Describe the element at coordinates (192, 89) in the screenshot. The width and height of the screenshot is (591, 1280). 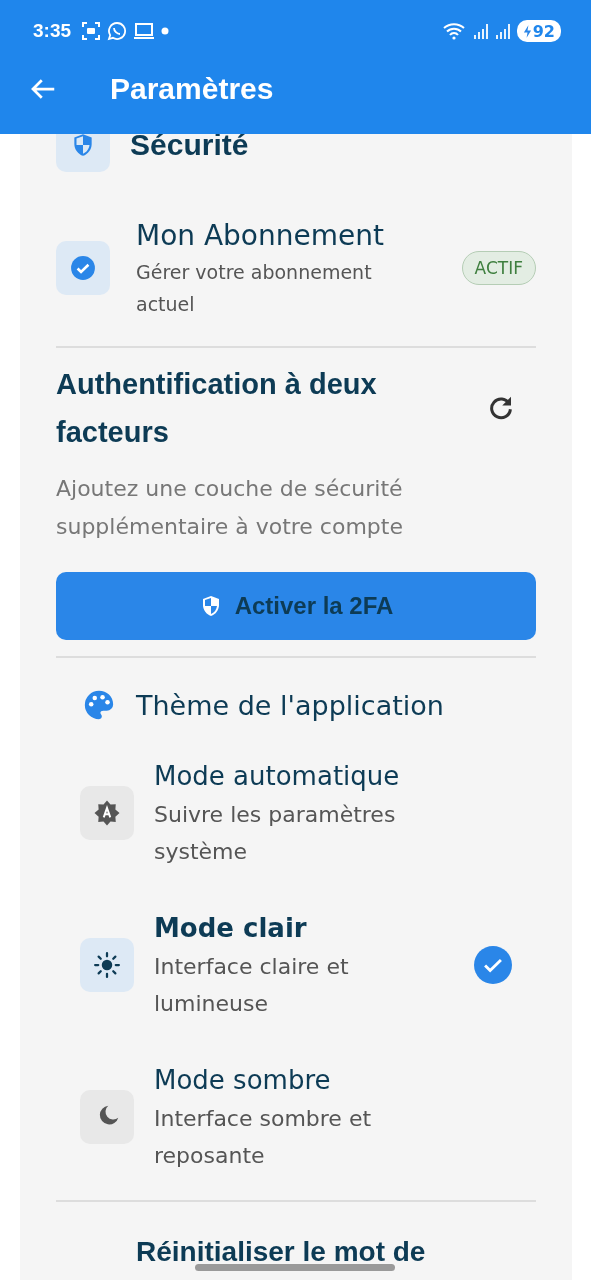
I see `screen-title: Paramètres` at that location.